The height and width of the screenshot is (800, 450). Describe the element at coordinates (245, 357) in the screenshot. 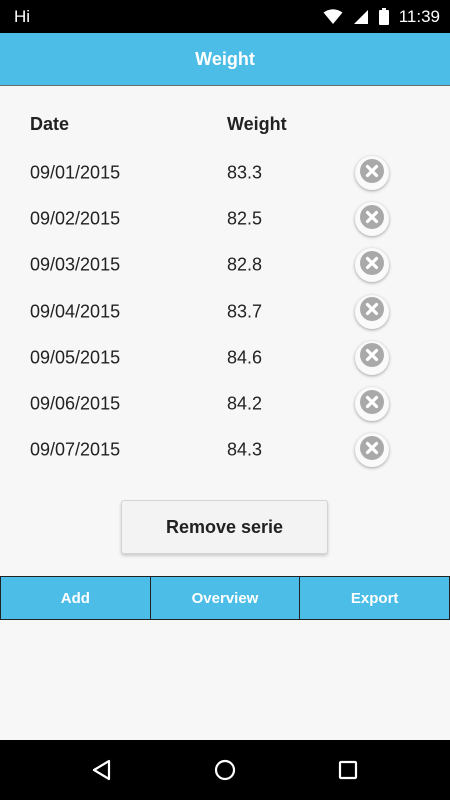

I see `row-weight: 84.6` at that location.